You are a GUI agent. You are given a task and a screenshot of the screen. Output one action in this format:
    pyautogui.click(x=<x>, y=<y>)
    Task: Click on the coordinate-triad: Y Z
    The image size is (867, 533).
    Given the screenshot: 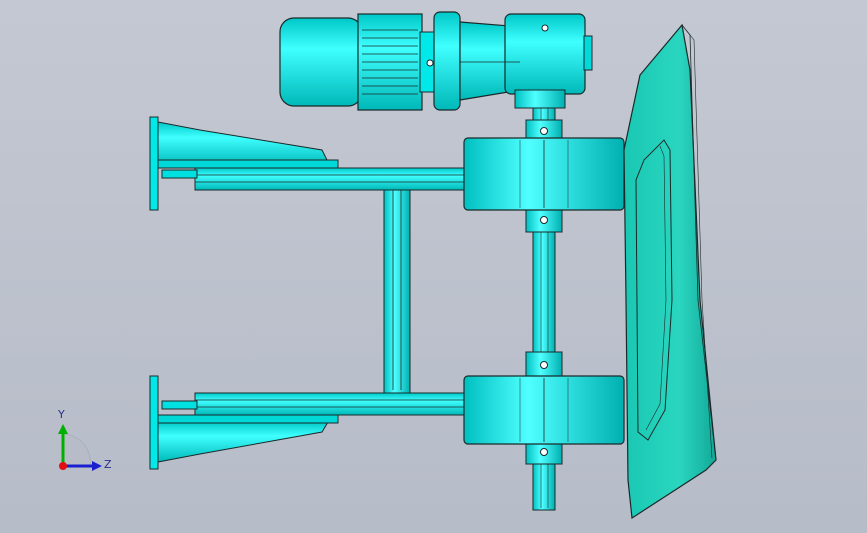 What is the action you would take?
    pyautogui.click(x=83, y=444)
    